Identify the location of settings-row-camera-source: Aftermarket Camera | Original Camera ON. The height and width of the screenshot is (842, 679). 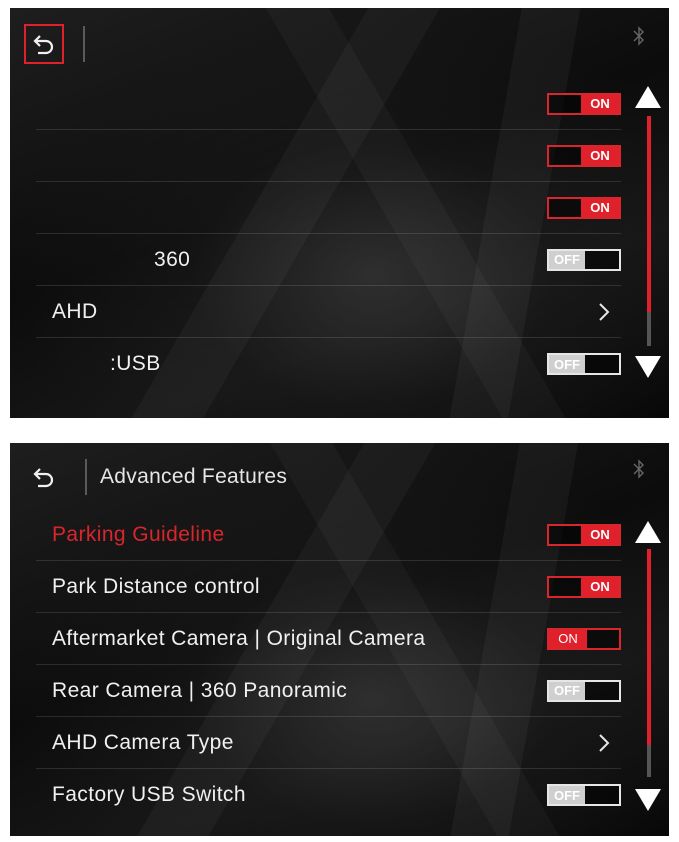
(328, 639).